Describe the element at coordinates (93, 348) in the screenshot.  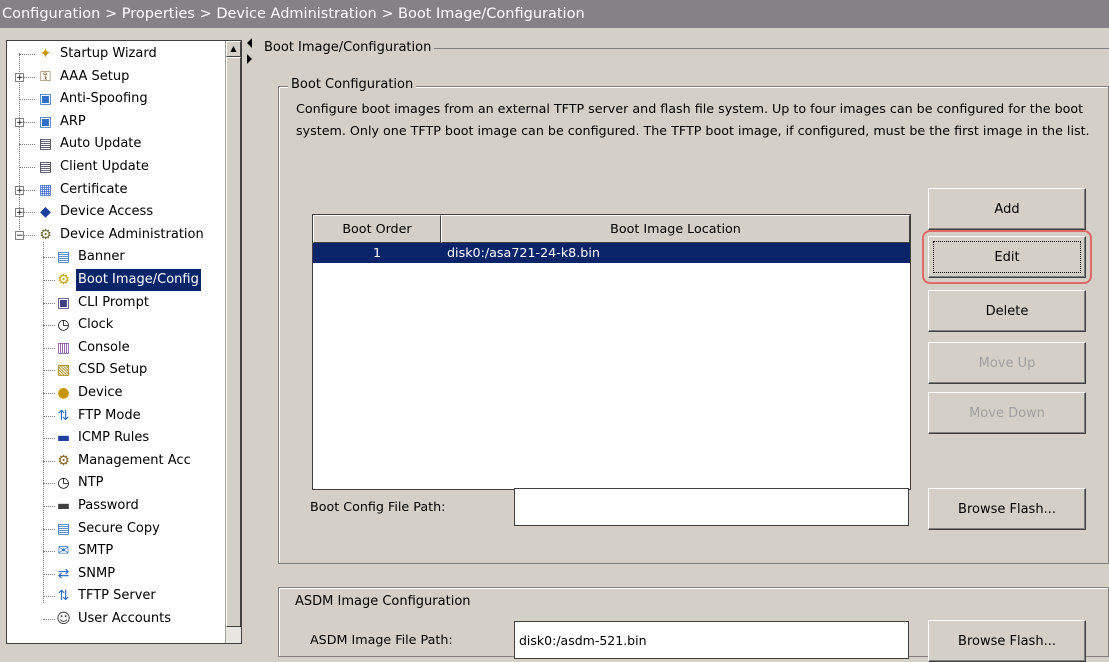
I see `tree-item-console: ▥ Console` at that location.